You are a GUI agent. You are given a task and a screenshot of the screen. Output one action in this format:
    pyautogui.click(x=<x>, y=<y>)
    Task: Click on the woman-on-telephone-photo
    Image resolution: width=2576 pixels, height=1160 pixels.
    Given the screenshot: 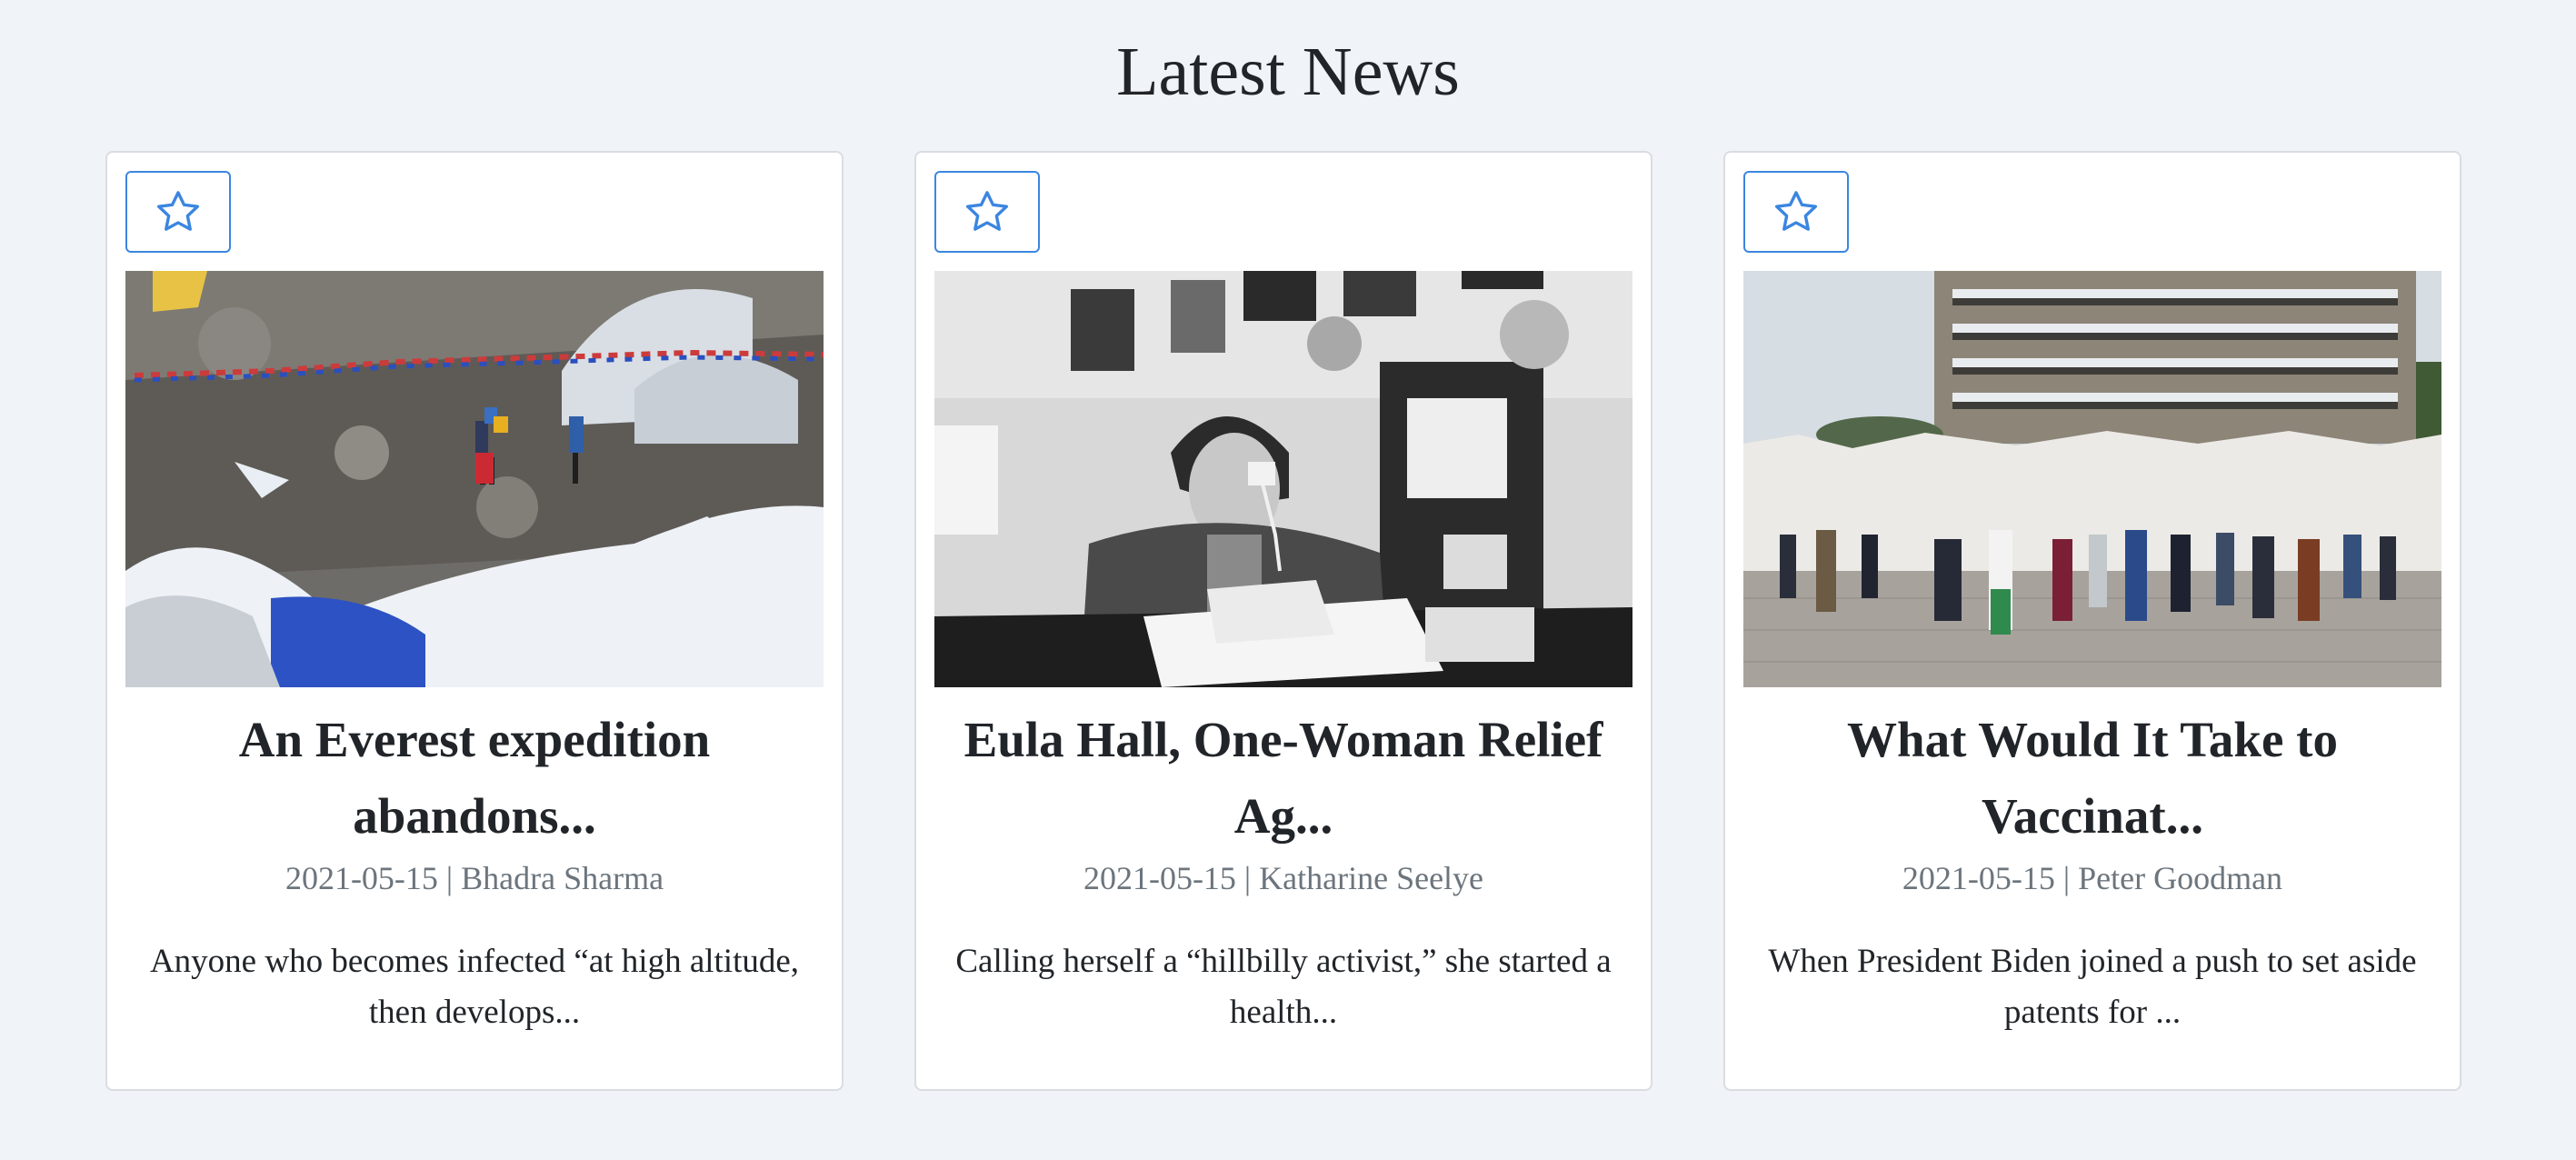 What is the action you would take?
    pyautogui.click(x=1283, y=479)
    